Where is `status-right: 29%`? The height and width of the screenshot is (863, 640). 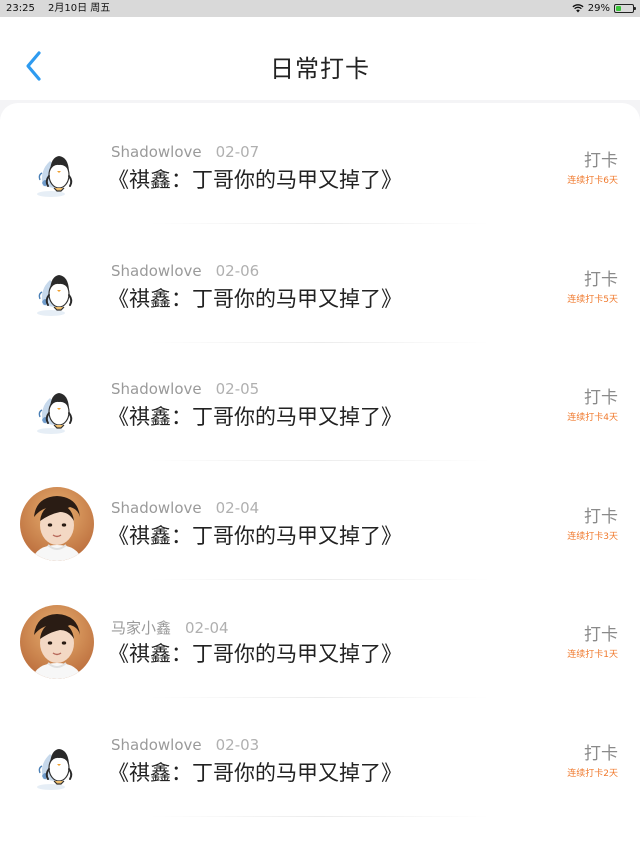 status-right: 29% is located at coordinates (604, 8).